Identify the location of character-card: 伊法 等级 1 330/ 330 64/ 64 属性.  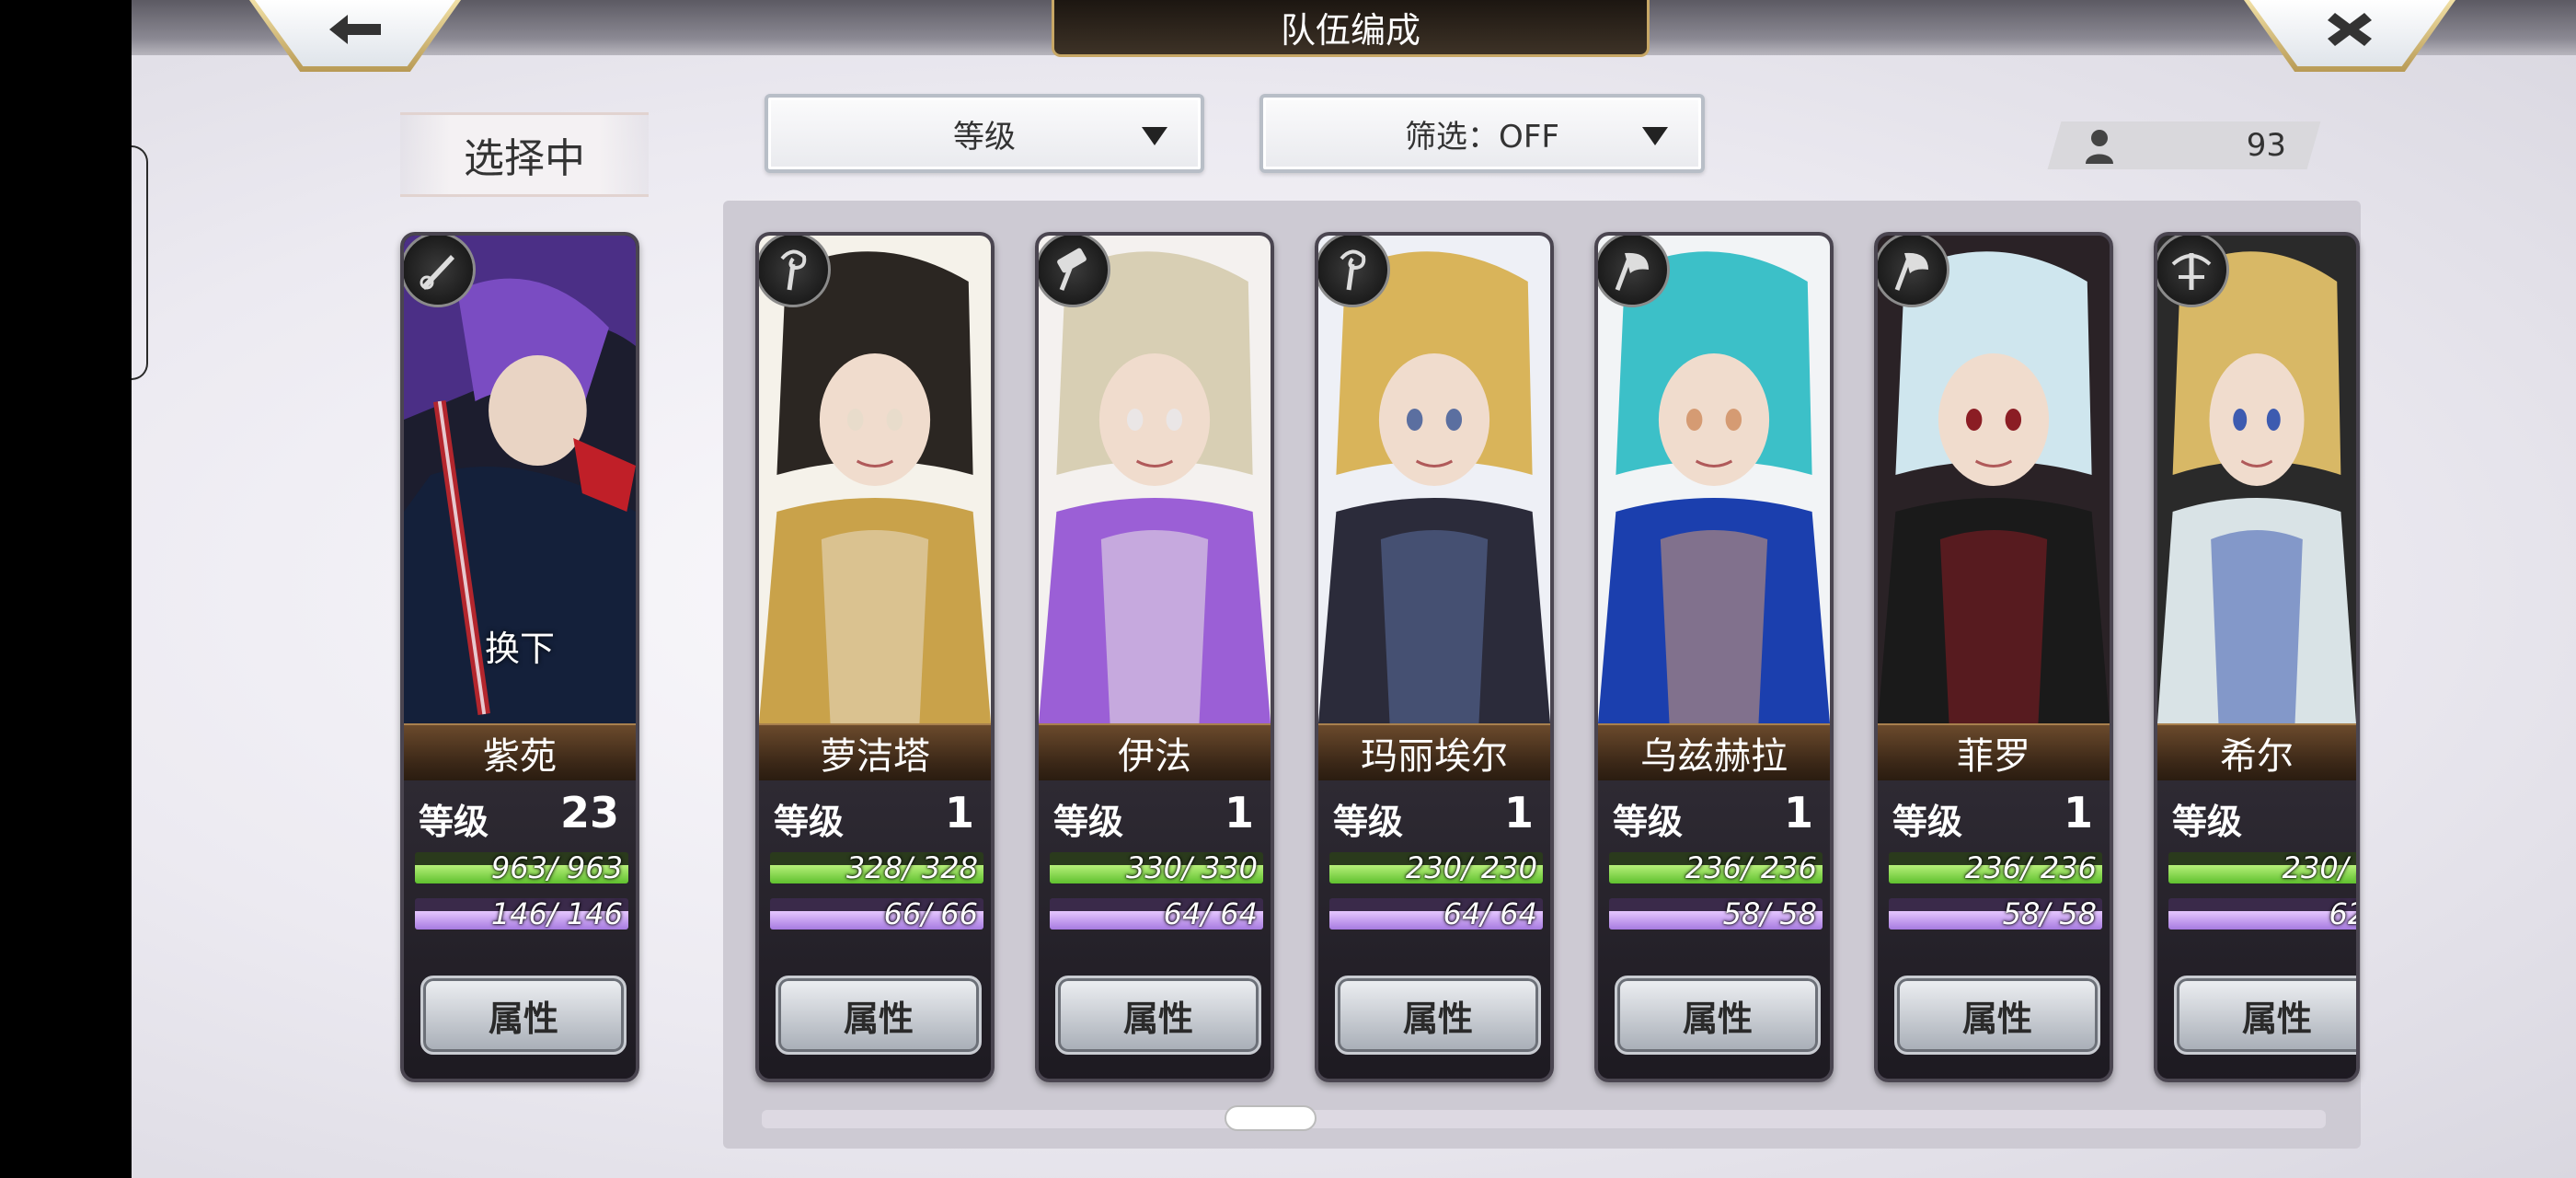
(1154, 657).